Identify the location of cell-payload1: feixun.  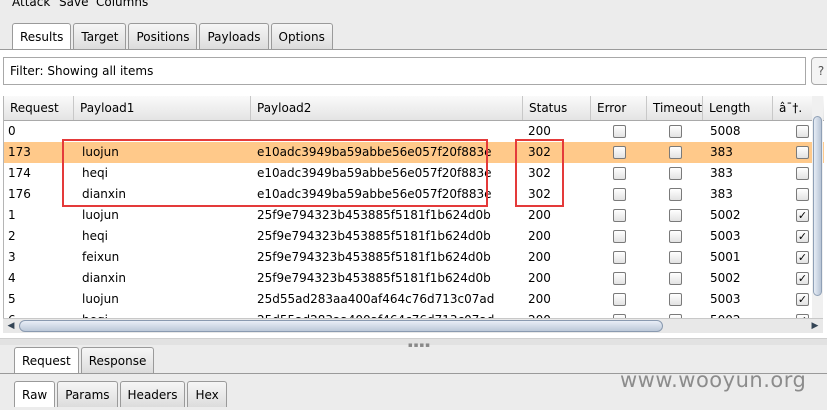
(101, 257).